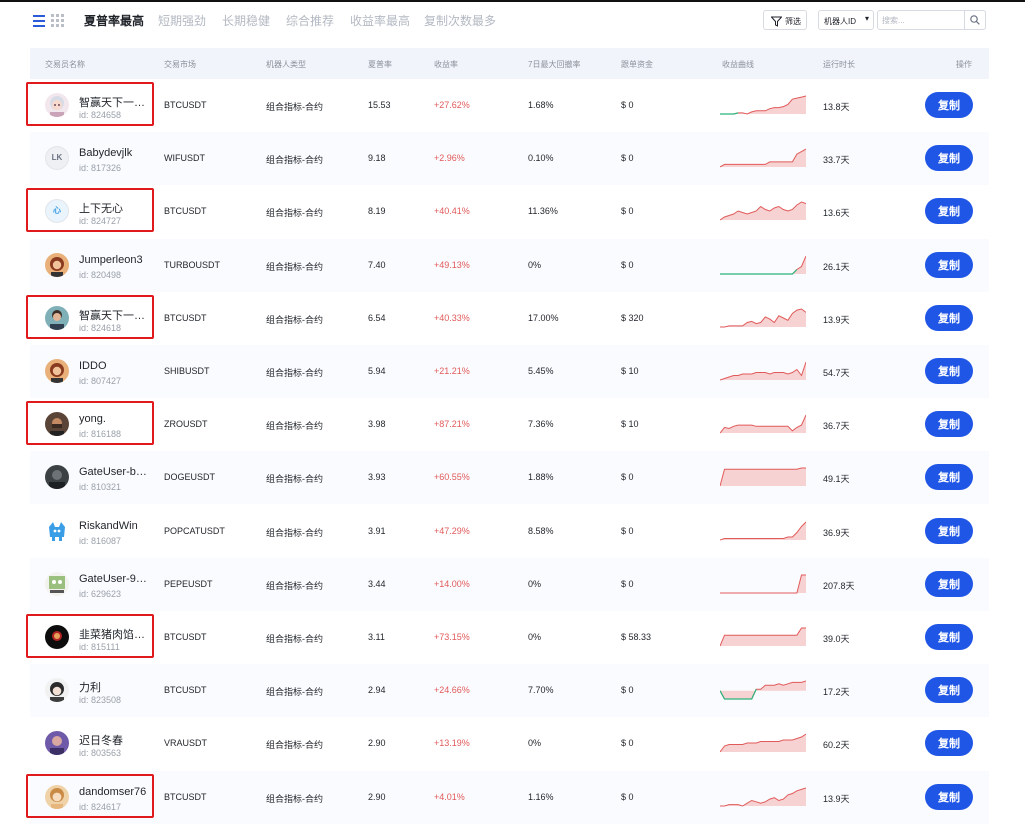  I want to click on profit-curve-start-segment, so click(729, 113).